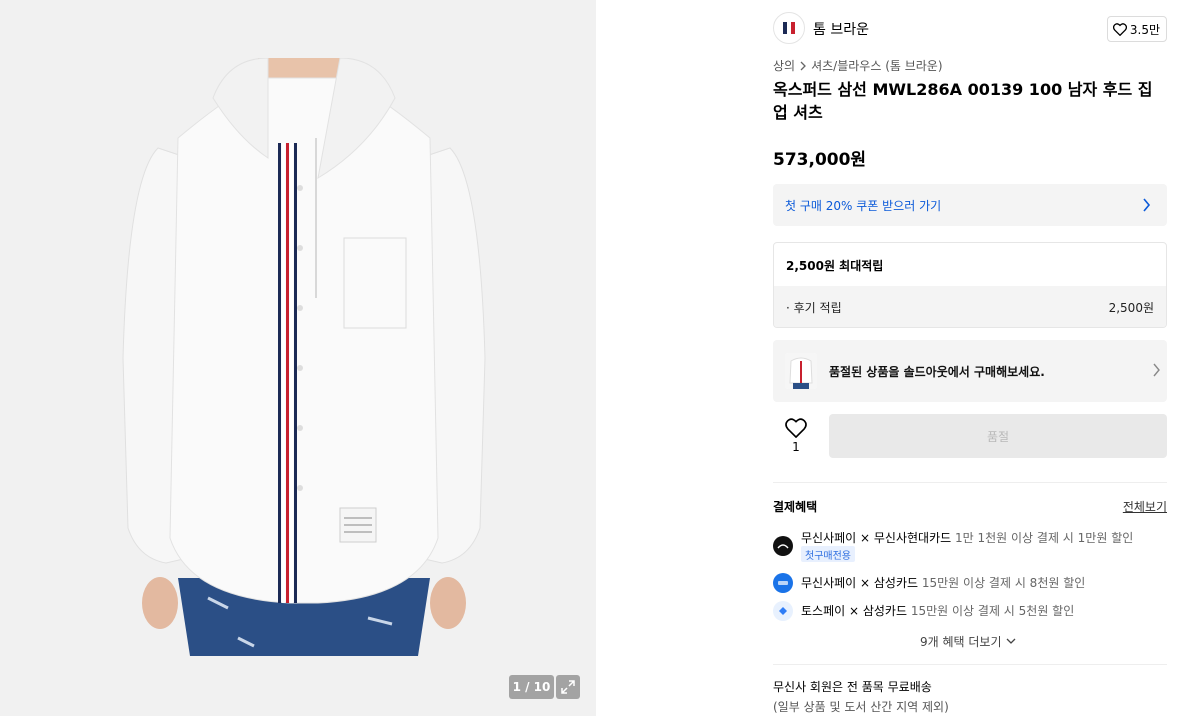  Describe the element at coordinates (970, 306) in the screenshot. I see `review-points-row: · 후기 적립 2,500원` at that location.